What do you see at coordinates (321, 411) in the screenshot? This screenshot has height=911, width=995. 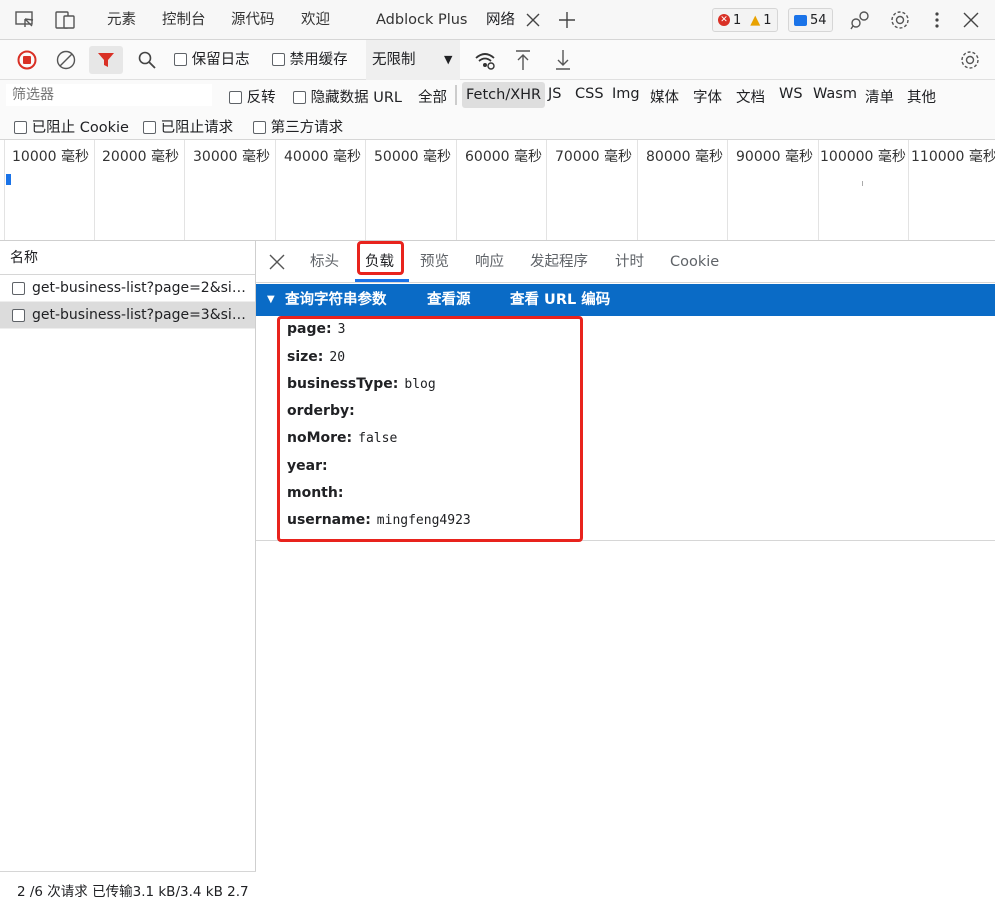 I see `param-key: orderby:` at bounding box center [321, 411].